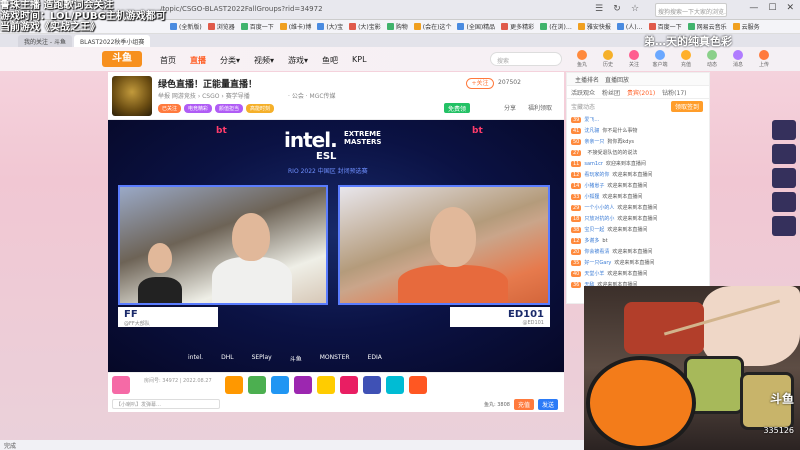  I want to click on room-tag: 高能时刻, so click(260, 108).